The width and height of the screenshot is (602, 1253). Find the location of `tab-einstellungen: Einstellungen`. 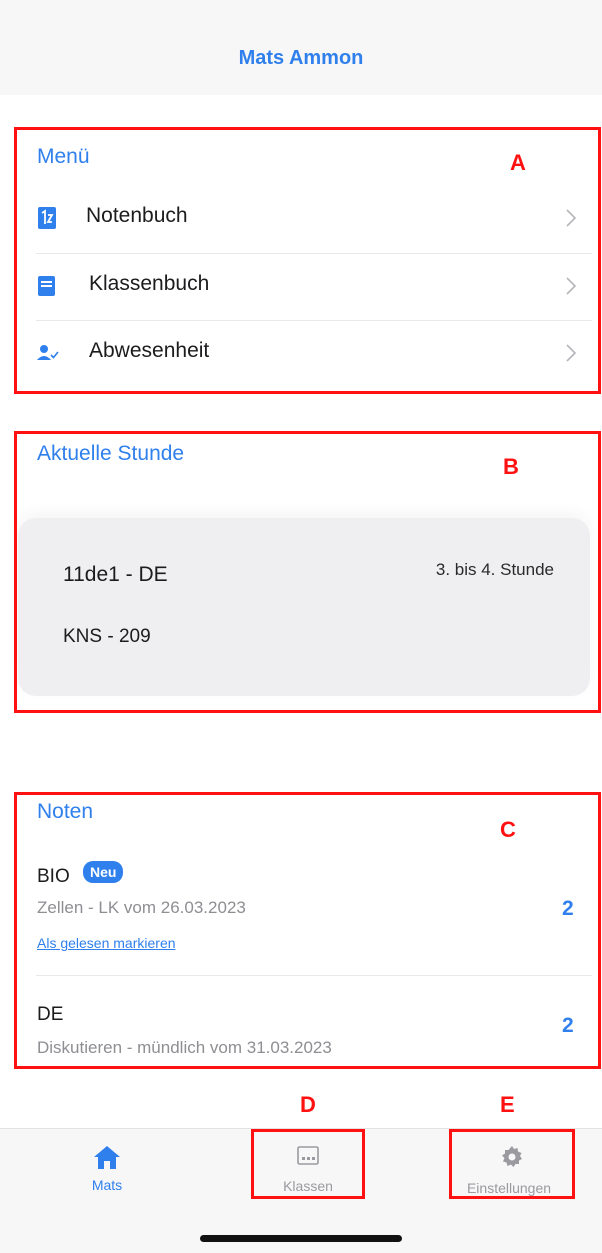

tab-einstellungen: Einstellungen is located at coordinates (512, 1170).